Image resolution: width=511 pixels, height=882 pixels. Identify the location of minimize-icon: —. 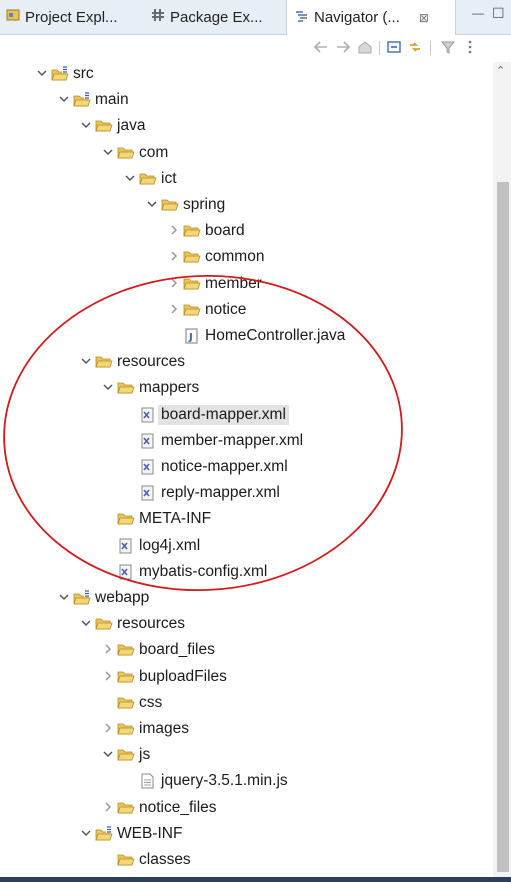
(478, 13).